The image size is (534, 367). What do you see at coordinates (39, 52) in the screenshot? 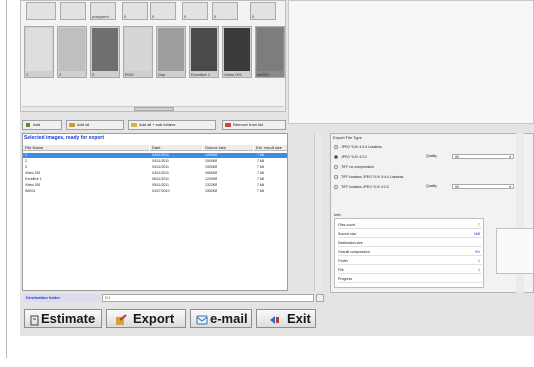
I see `thumbnail-item: 1` at bounding box center [39, 52].